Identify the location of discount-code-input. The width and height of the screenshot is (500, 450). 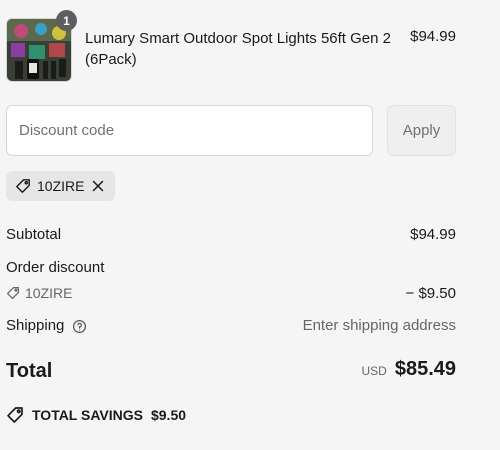
(189, 130).